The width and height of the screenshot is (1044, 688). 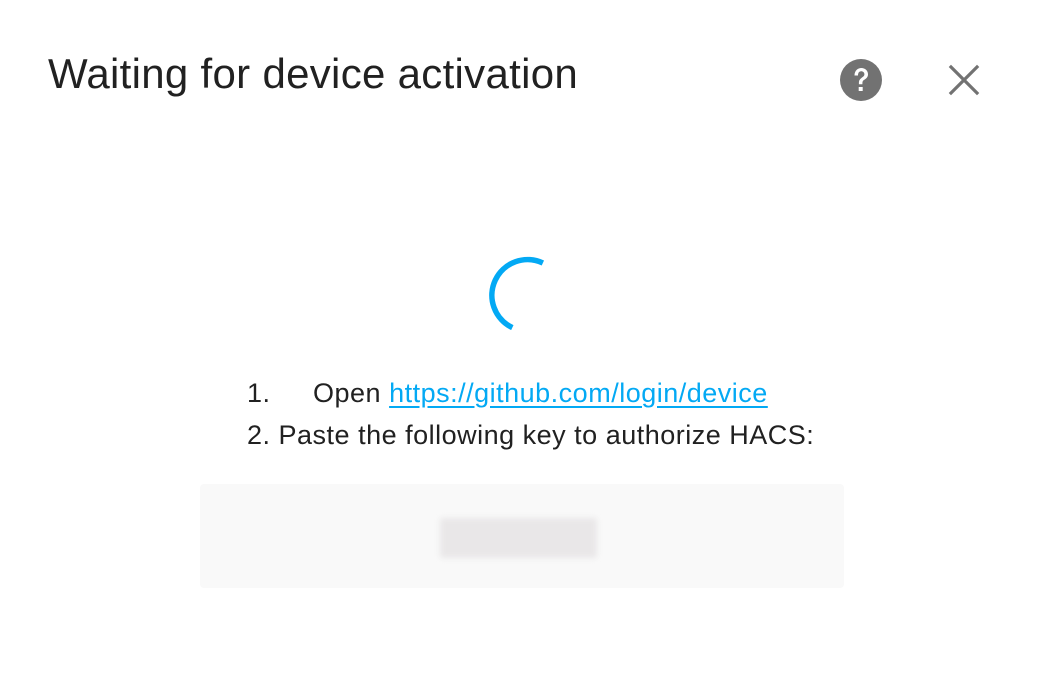 I want to click on loading-spinner-icon, so click(x=517, y=293).